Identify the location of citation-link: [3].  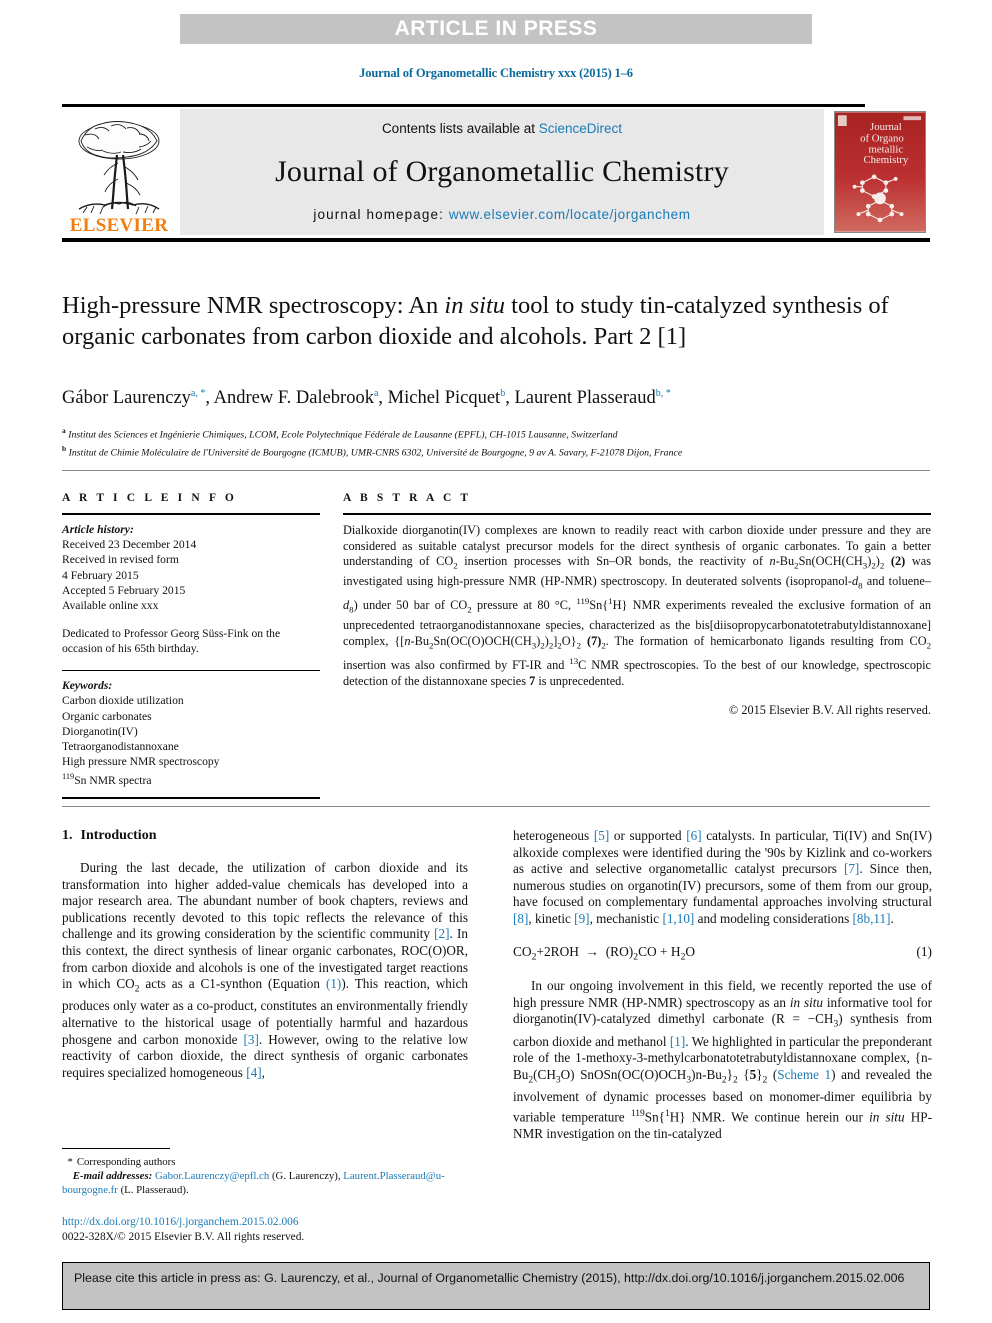
(251, 1039).